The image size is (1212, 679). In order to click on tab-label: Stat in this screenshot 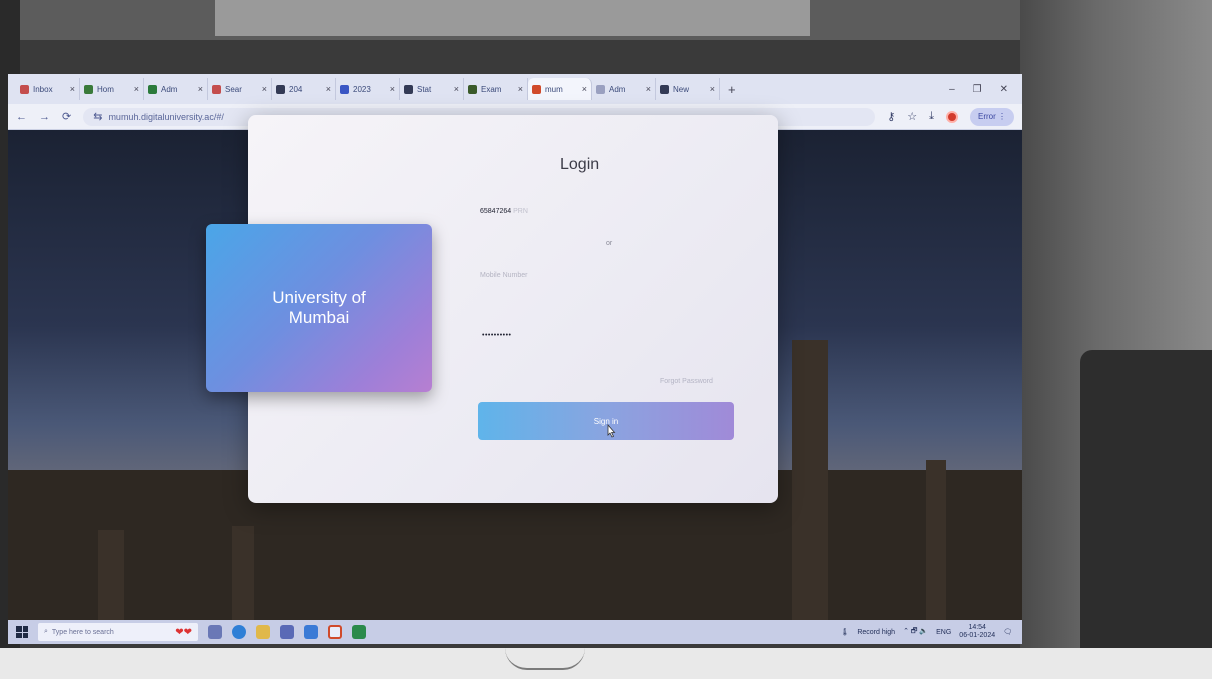, I will do `click(424, 89)`.